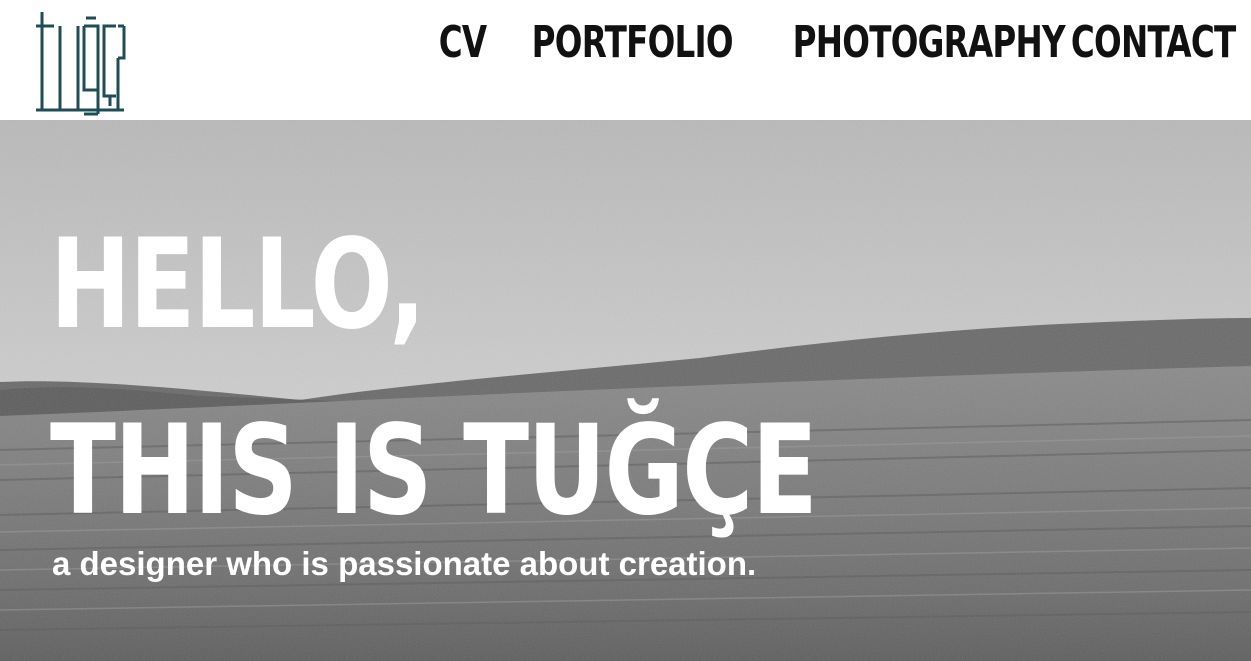  Describe the element at coordinates (238, 285) in the screenshot. I see `hero-title-line-1: HELLO,` at that location.